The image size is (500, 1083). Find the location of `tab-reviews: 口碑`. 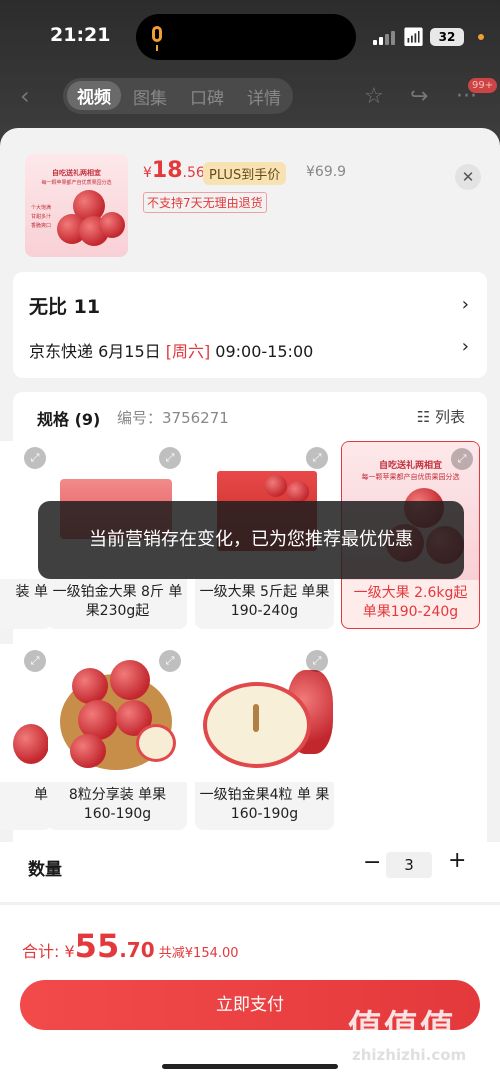

tab-reviews: 口碑 is located at coordinates (207, 96).